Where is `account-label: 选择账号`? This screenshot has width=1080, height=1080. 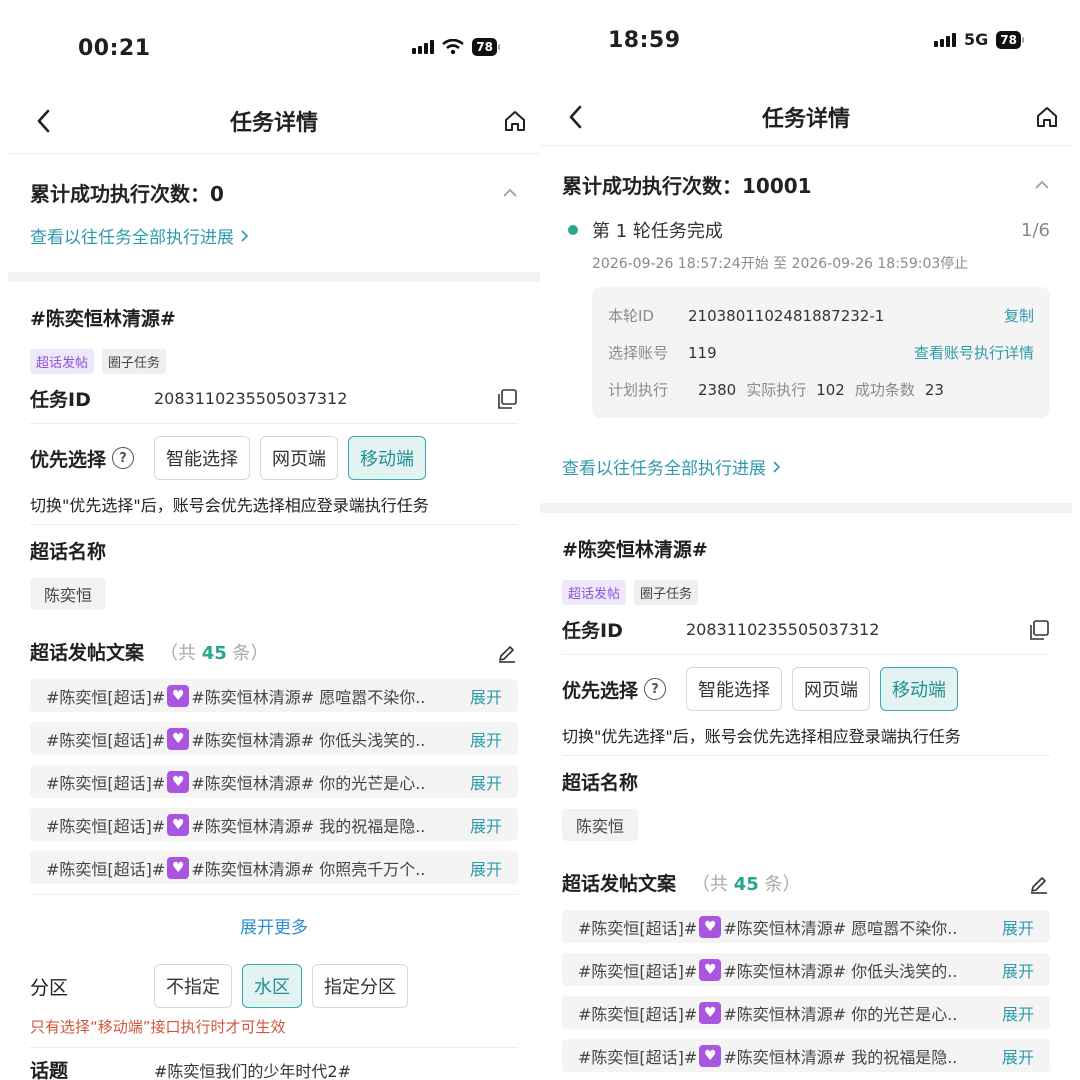
account-label: 选择账号 is located at coordinates (638, 353).